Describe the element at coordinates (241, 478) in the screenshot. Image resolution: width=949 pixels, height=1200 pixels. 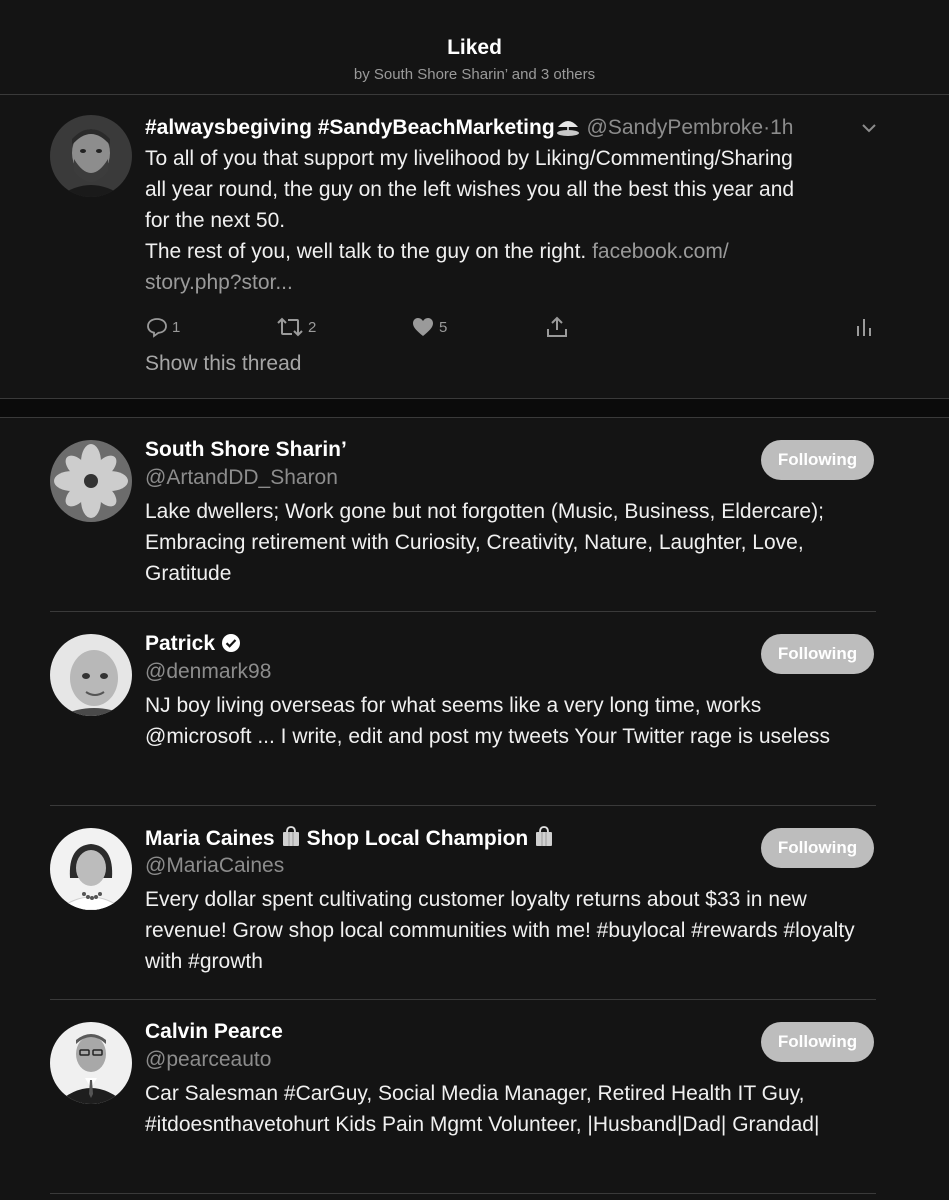
I see `user-handle: @ArtandDD_Sharon` at that location.